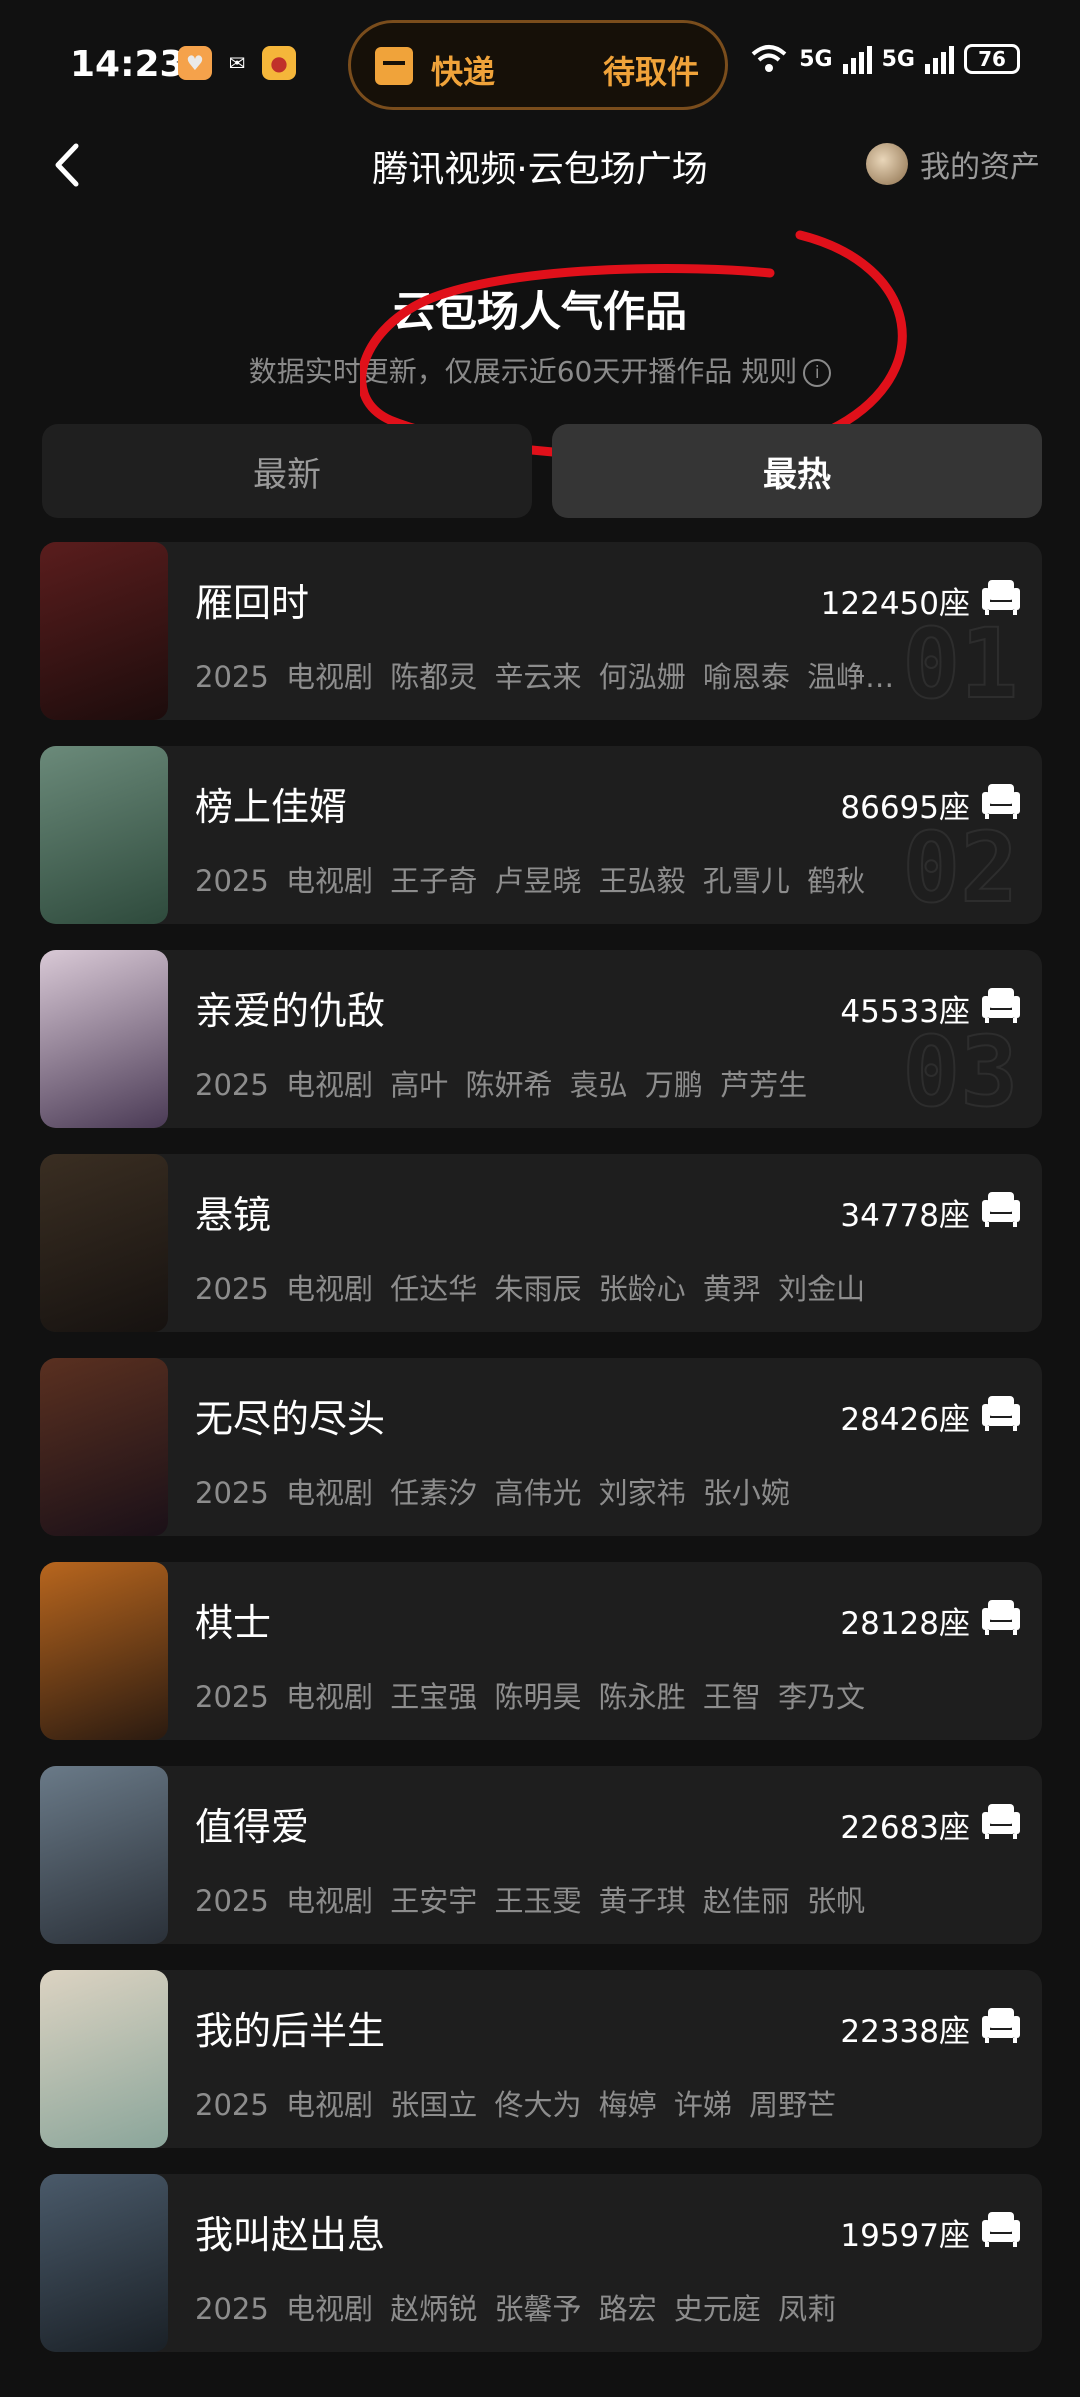  I want to click on show-meta: 2025 电视剧 赵炳锐 张馨予 路宏 史元庭 凤莉, so click(516, 2309).